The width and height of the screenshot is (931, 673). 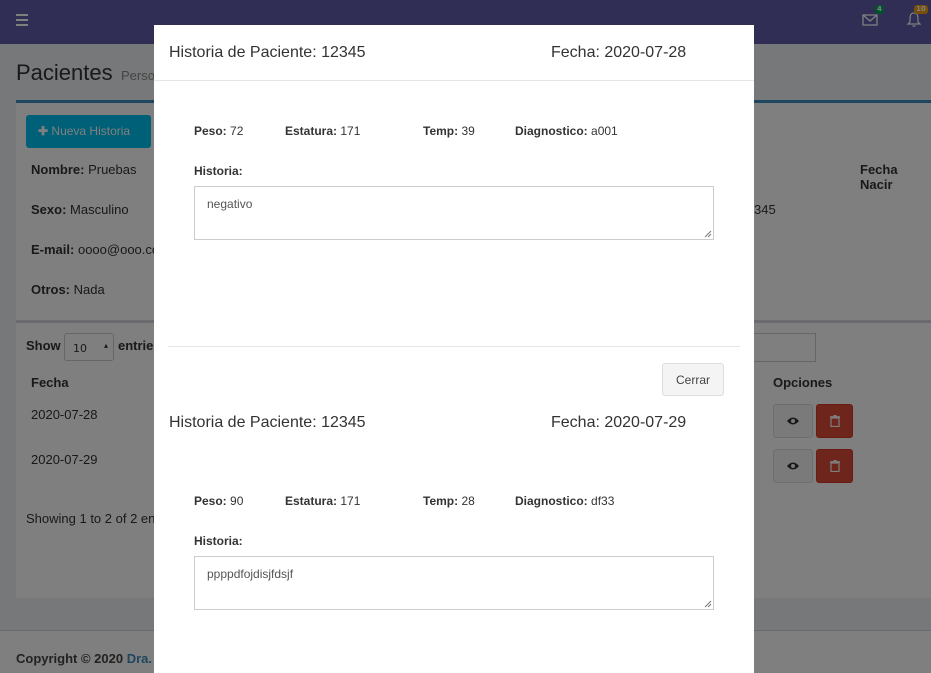 I want to click on stat-temp: Temp: 28, so click(x=449, y=501).